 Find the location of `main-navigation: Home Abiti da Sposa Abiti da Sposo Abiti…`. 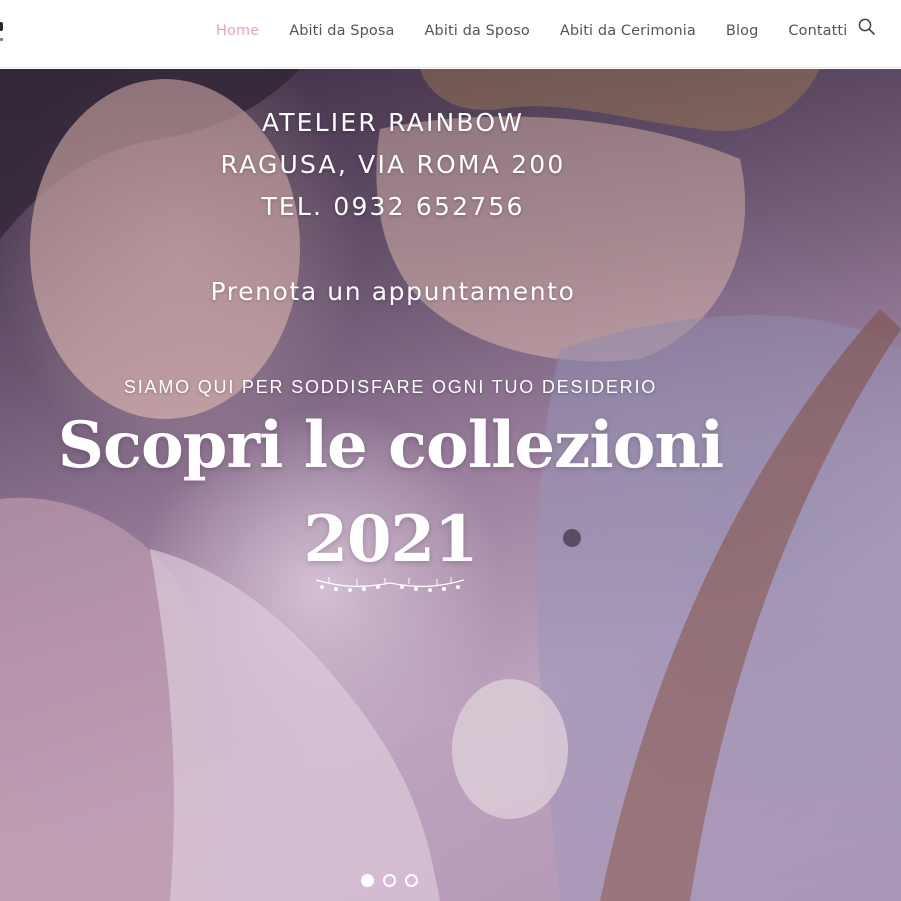

main-navigation: Home Abiti da Sposa Abiti da Sposo Abiti… is located at coordinates (531, 31).